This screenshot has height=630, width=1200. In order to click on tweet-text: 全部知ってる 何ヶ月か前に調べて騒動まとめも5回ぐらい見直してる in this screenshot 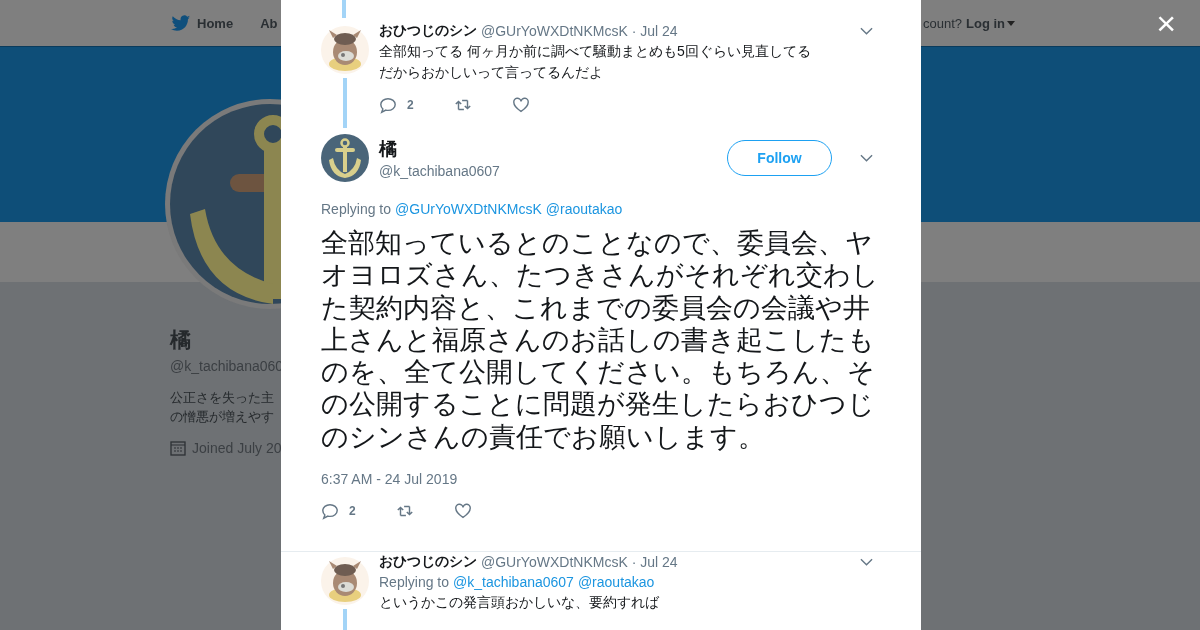, I will do `click(595, 51)`.